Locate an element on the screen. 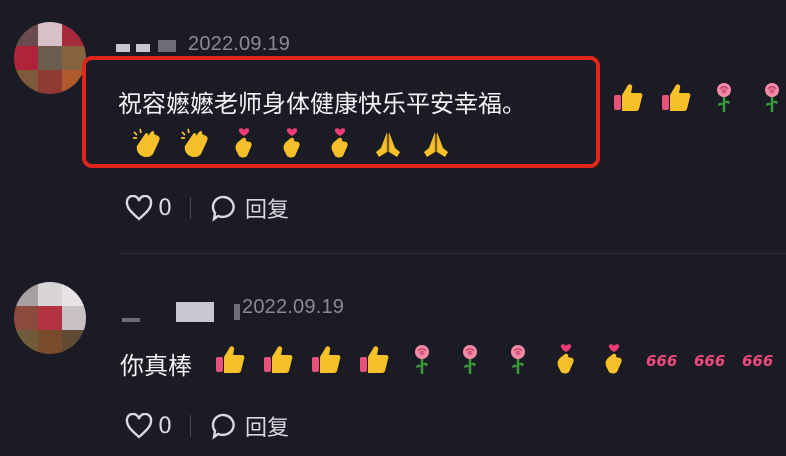 The width and height of the screenshot is (786, 456). emoji-row: 666 666 666 is located at coordinates (494, 362).